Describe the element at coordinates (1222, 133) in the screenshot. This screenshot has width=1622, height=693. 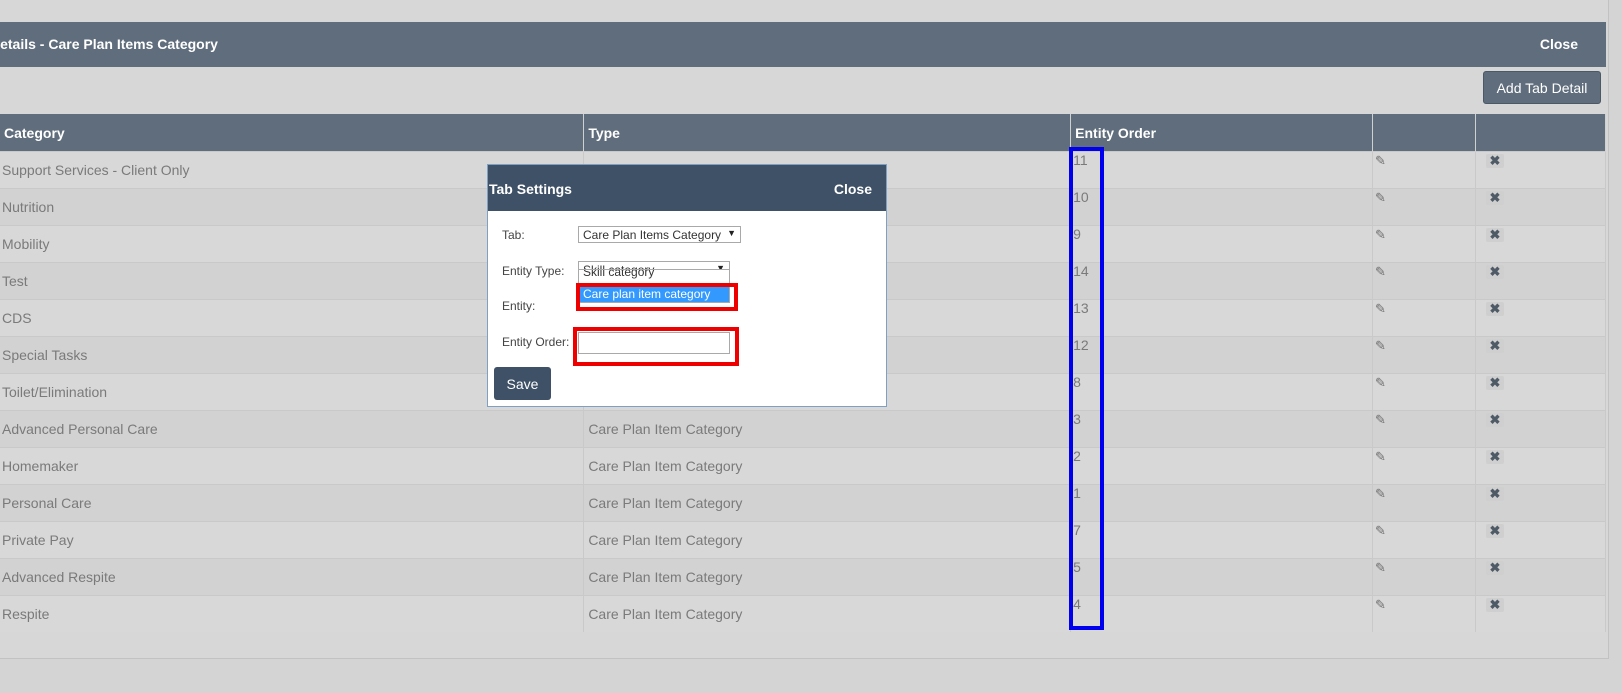
I see `column-header-entity-order: Entity Order` at that location.